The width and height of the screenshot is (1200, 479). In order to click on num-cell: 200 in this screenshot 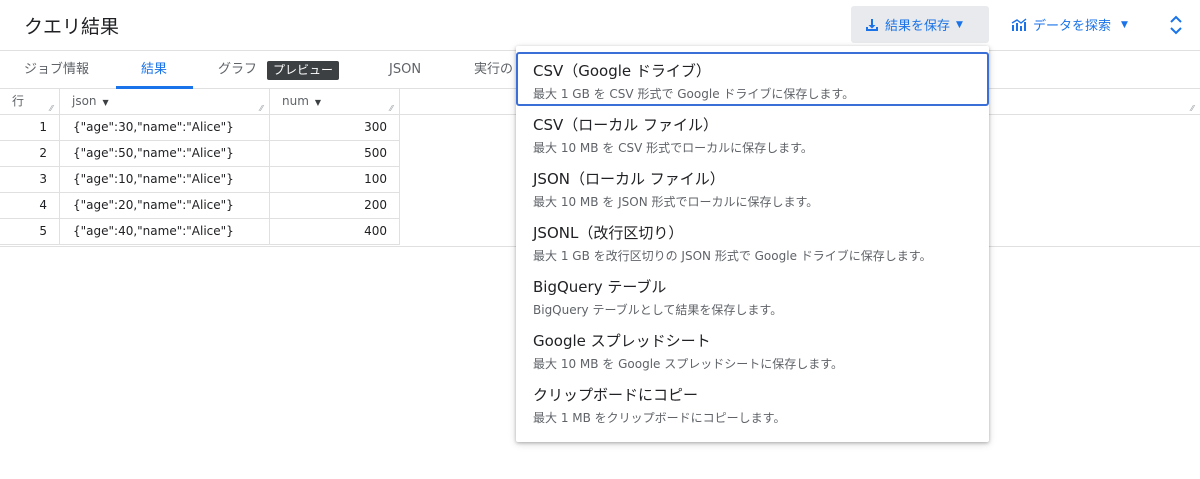, I will do `click(335, 205)`.